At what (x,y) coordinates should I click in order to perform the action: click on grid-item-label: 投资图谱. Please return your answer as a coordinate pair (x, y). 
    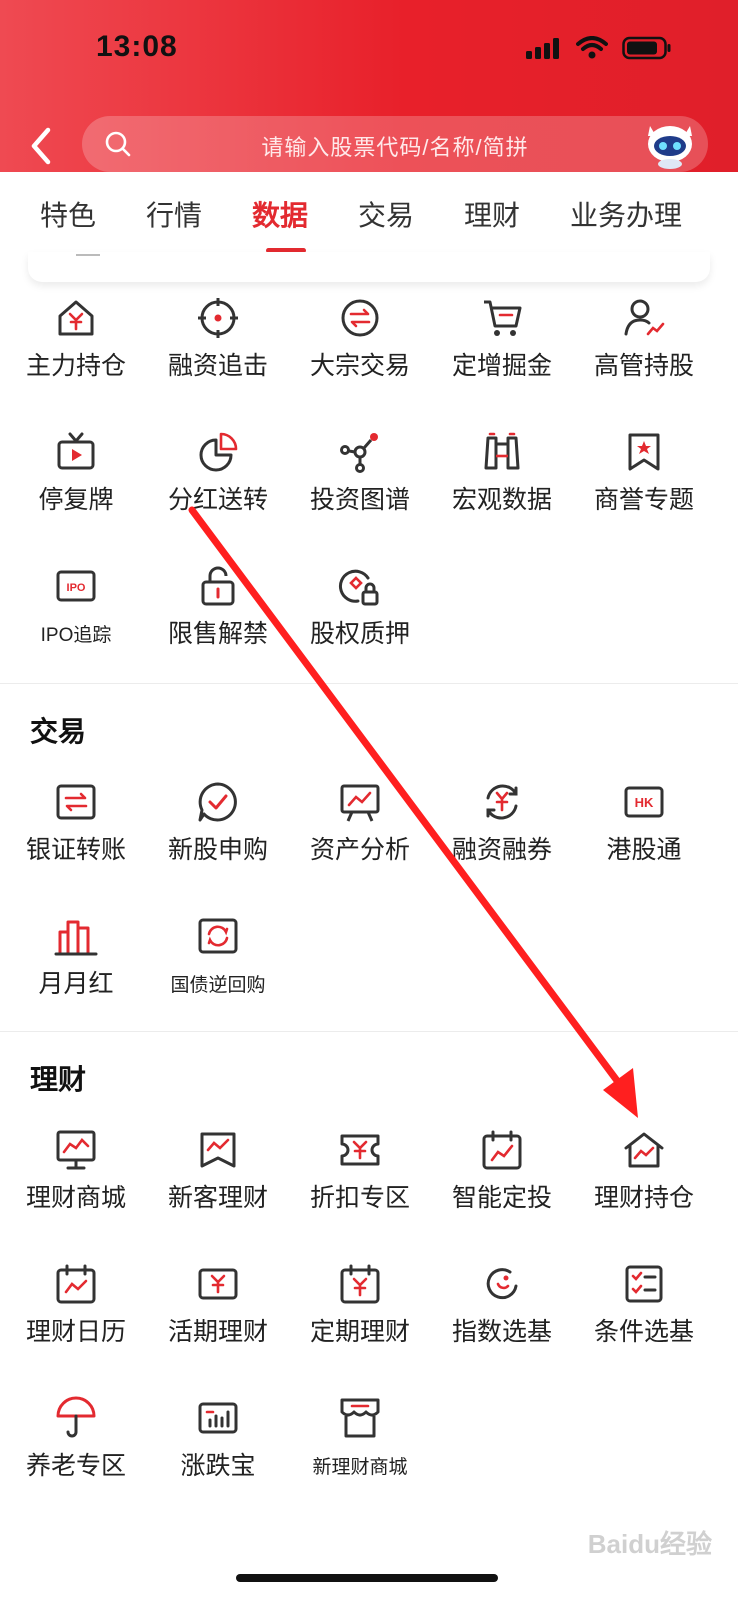
    Looking at the image, I should click on (359, 500).